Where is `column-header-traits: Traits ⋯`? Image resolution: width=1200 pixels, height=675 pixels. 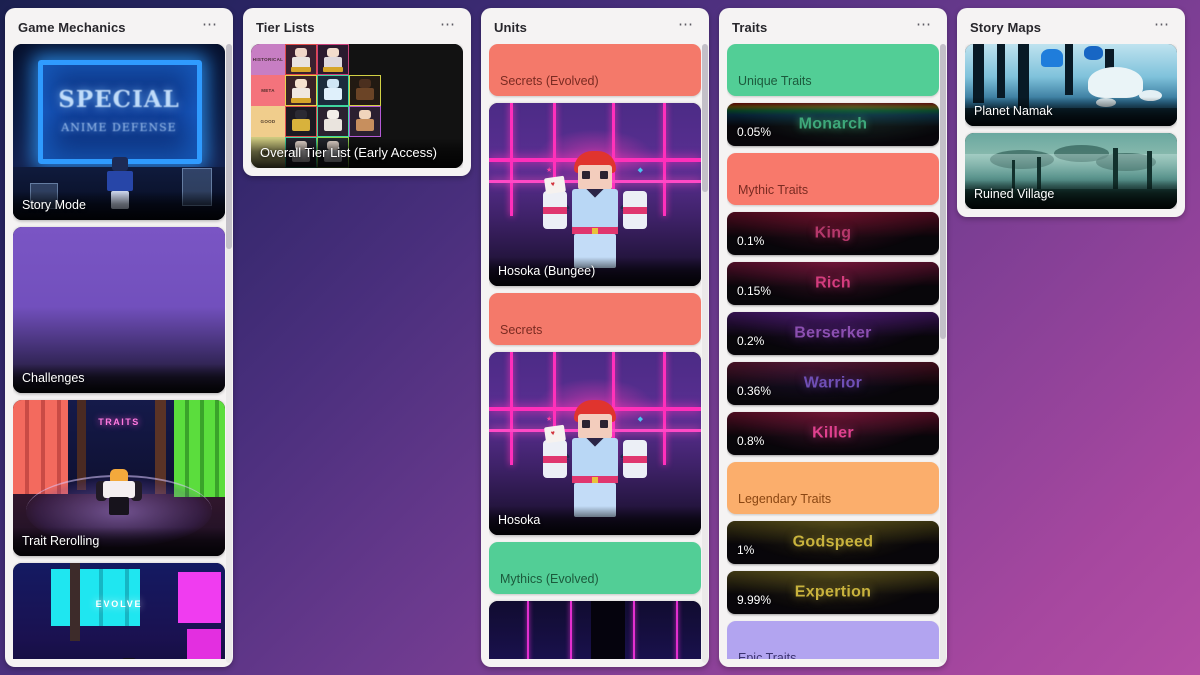 column-header-traits: Traits ⋯ is located at coordinates (833, 26).